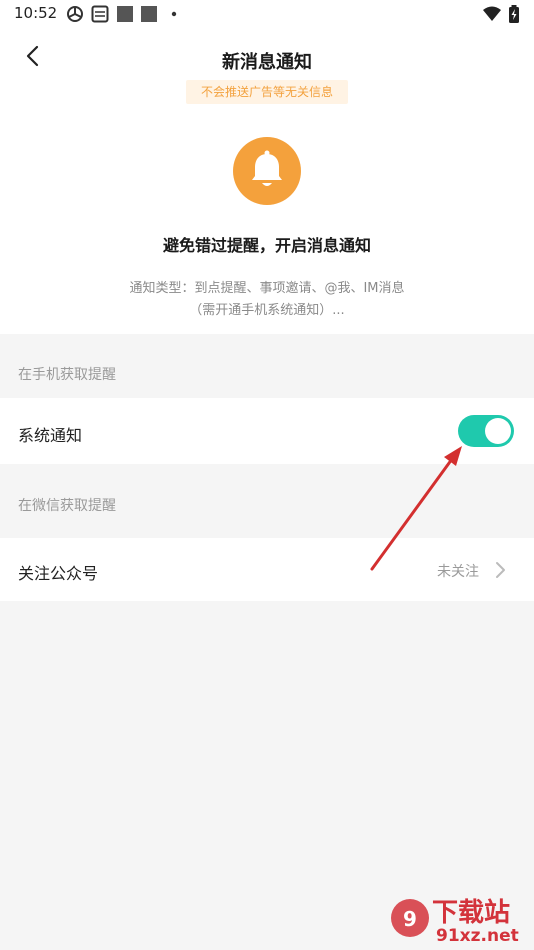 This screenshot has height=950, width=534. Describe the element at coordinates (458, 572) in the screenshot. I see `follow-status: 未关注` at that location.